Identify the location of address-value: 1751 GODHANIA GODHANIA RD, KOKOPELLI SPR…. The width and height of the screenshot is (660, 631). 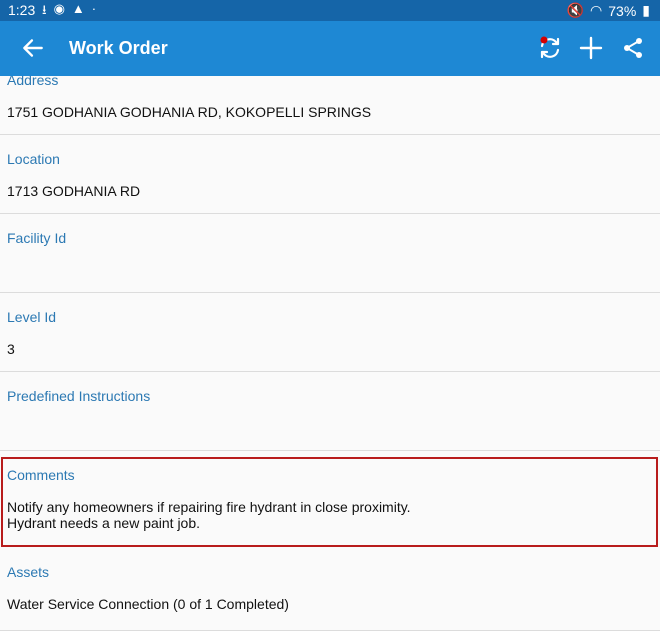
(189, 112).